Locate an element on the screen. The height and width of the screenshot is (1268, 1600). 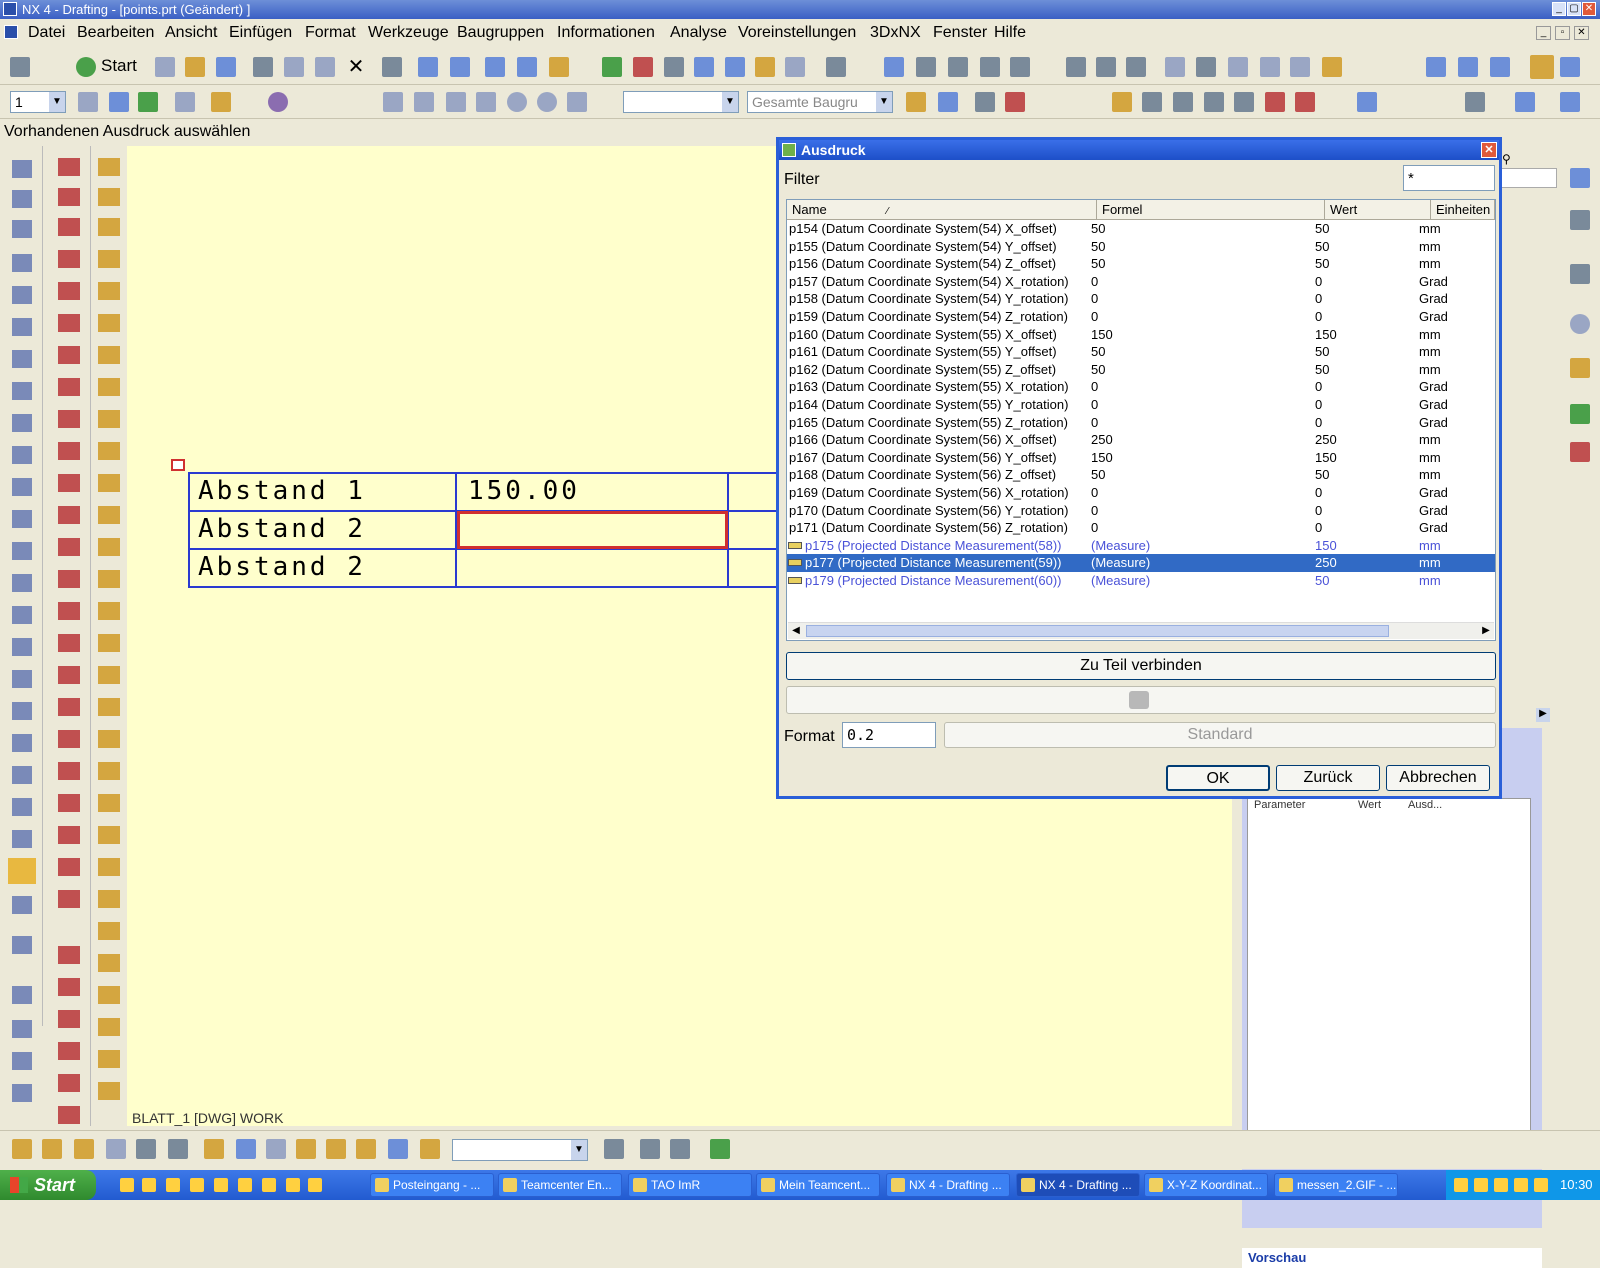
paste-icon is located at coordinates (325, 67).